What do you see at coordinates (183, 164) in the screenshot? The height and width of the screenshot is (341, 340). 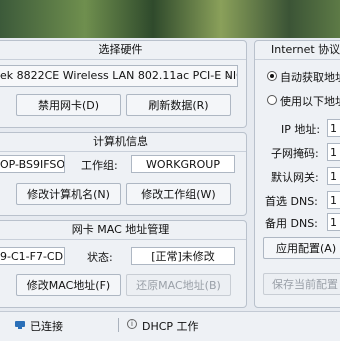 I see `workgroup-field: WORKGROUP` at bounding box center [183, 164].